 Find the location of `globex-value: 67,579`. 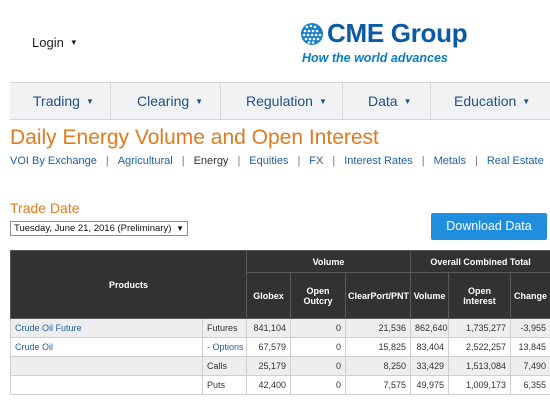

globex-value: 67,579 is located at coordinates (269, 347).